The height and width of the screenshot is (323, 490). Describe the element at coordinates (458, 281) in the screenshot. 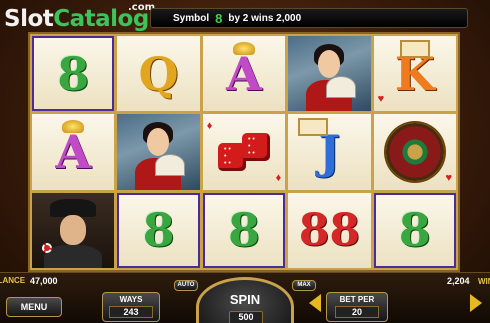

I see `win-value: 2,204` at that location.